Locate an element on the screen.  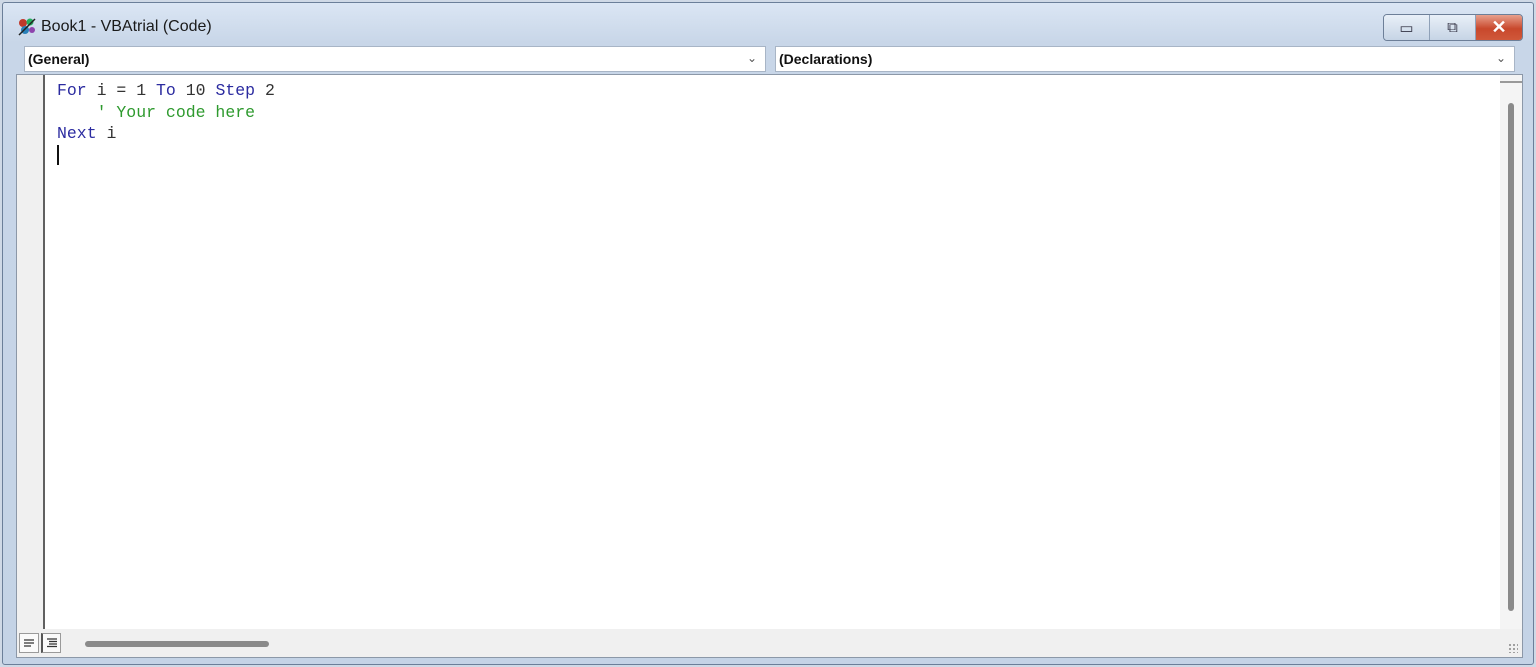
vertical-scroll-thumb is located at coordinates (1511, 357).